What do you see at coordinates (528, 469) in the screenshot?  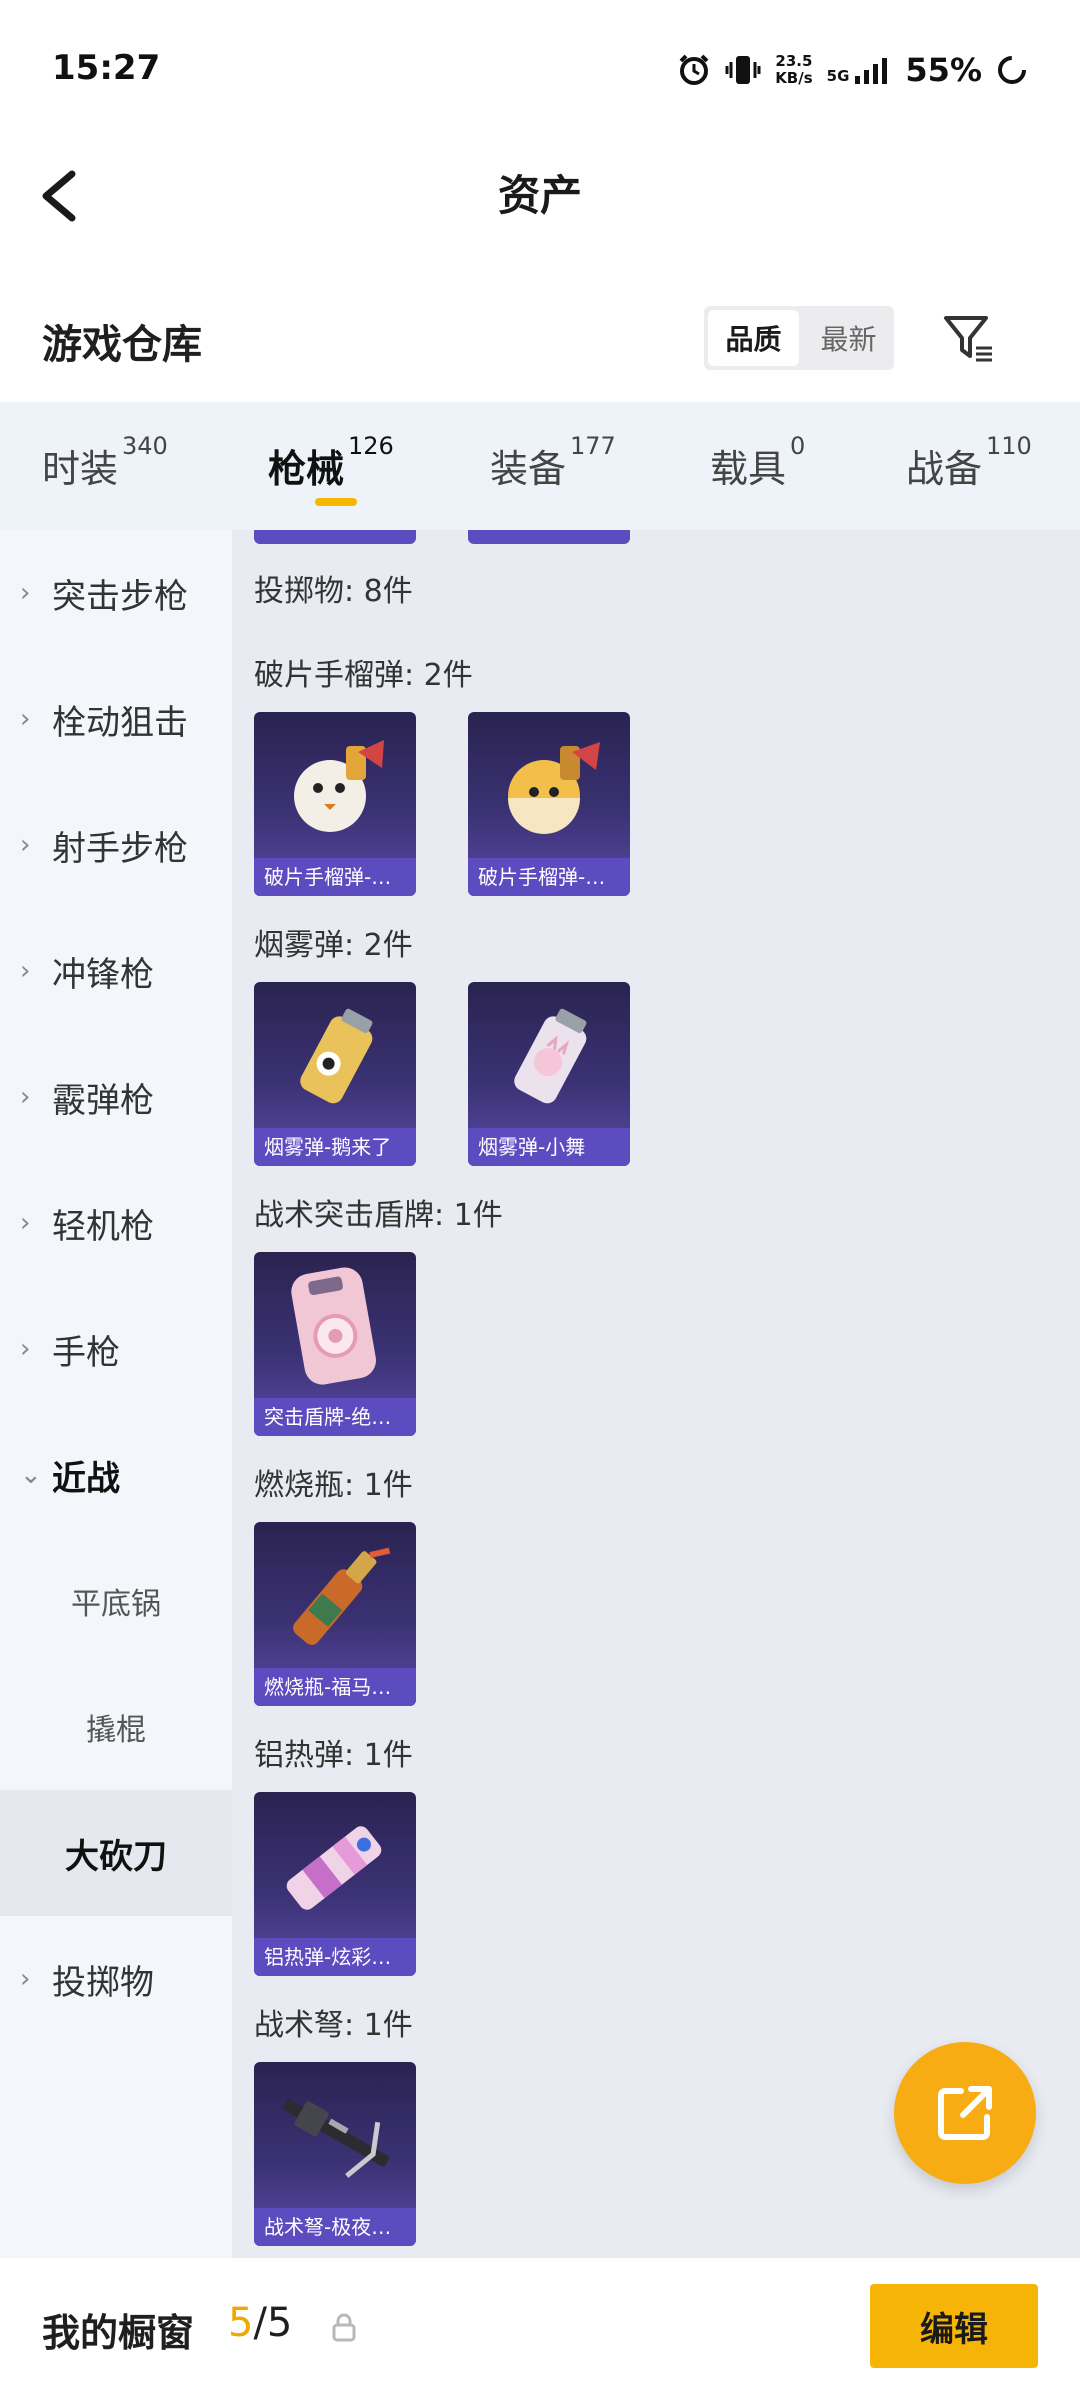 I see `tab-label: 装备` at bounding box center [528, 469].